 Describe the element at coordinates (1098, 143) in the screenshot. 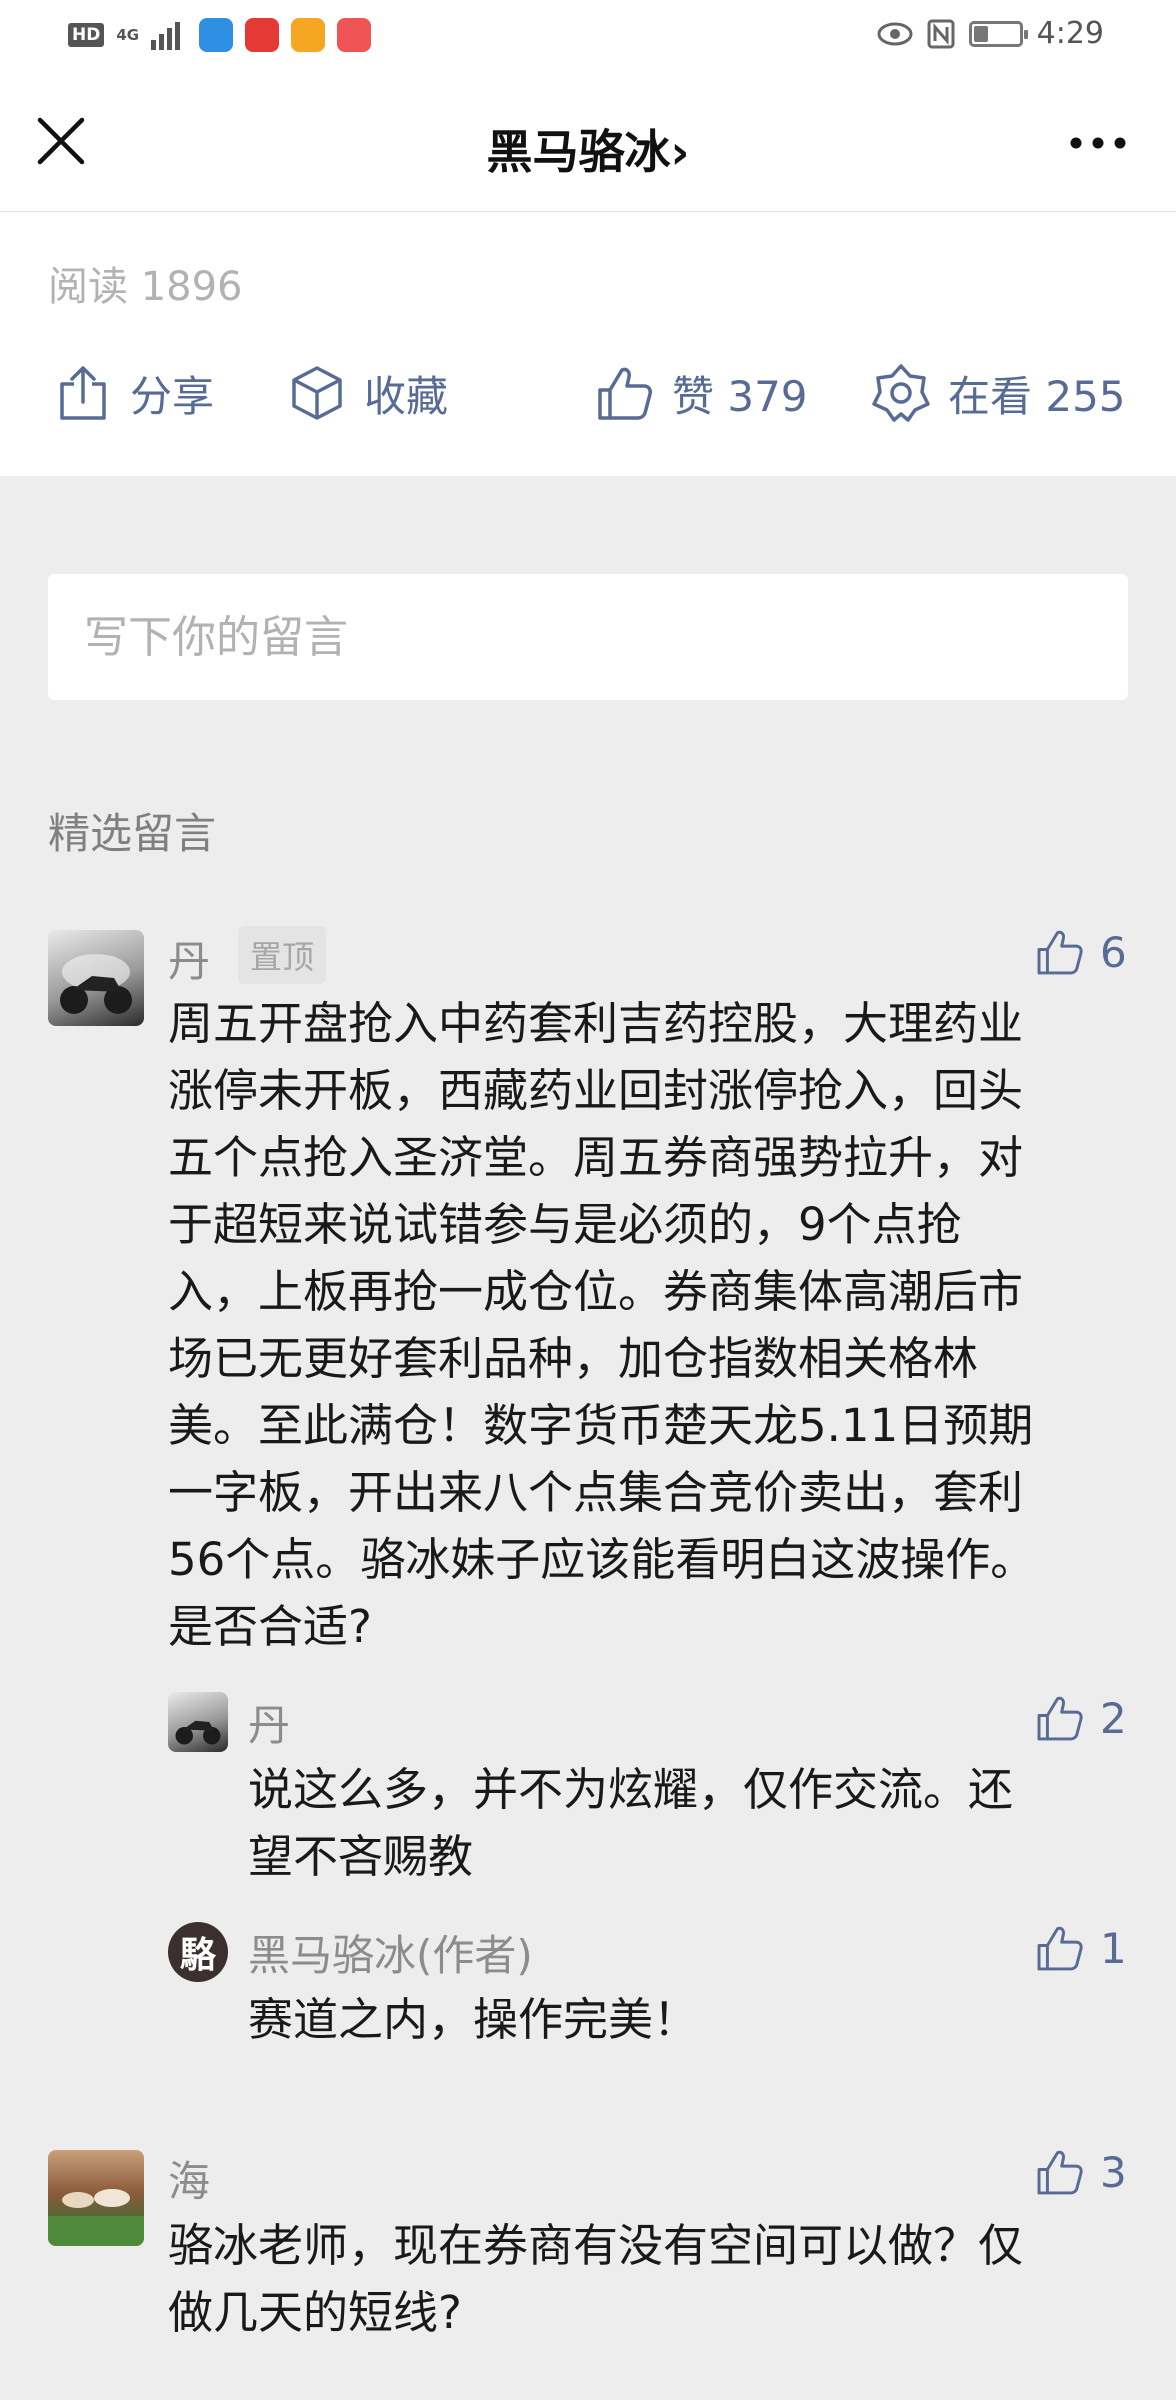

I see `more-icon` at that location.